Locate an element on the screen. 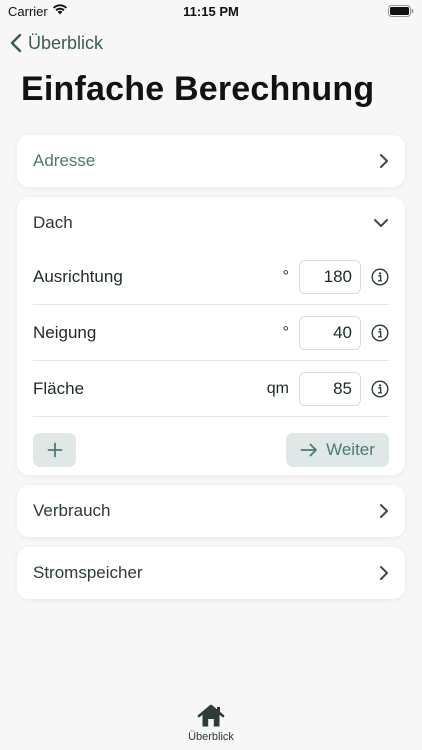  address-card: Adresse is located at coordinates (211, 161).